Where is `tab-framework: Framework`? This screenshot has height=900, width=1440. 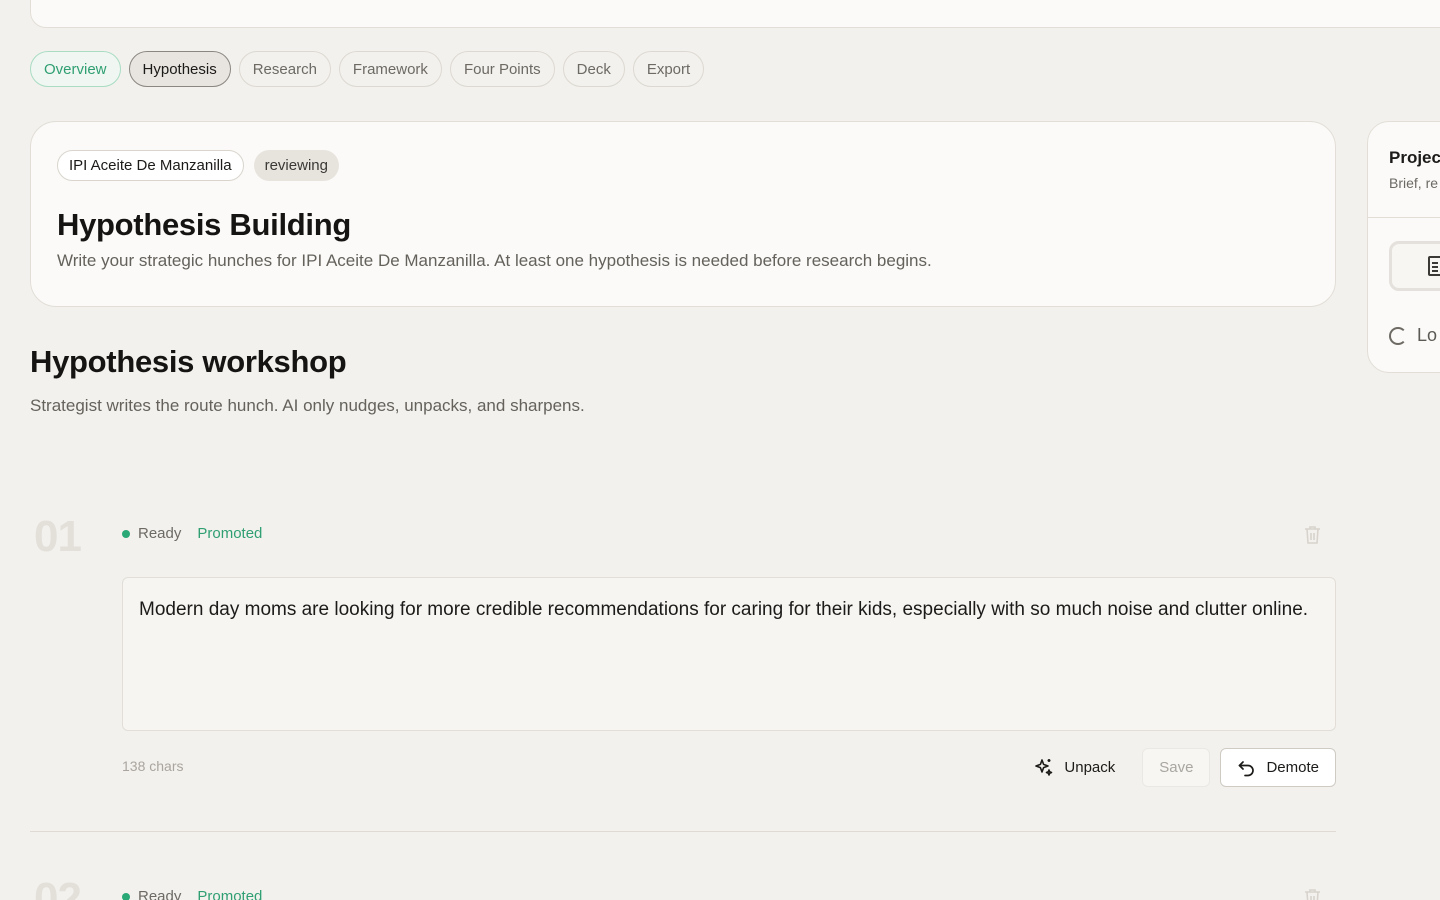 tab-framework: Framework is located at coordinates (390, 69).